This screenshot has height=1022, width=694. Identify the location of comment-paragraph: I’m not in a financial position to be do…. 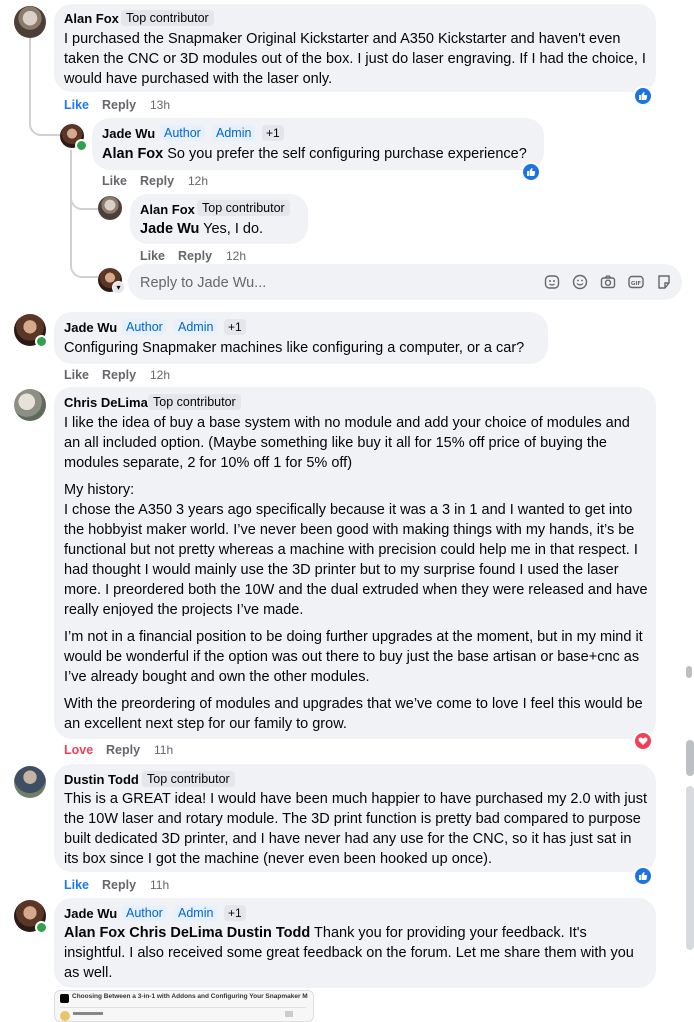
(353, 657).